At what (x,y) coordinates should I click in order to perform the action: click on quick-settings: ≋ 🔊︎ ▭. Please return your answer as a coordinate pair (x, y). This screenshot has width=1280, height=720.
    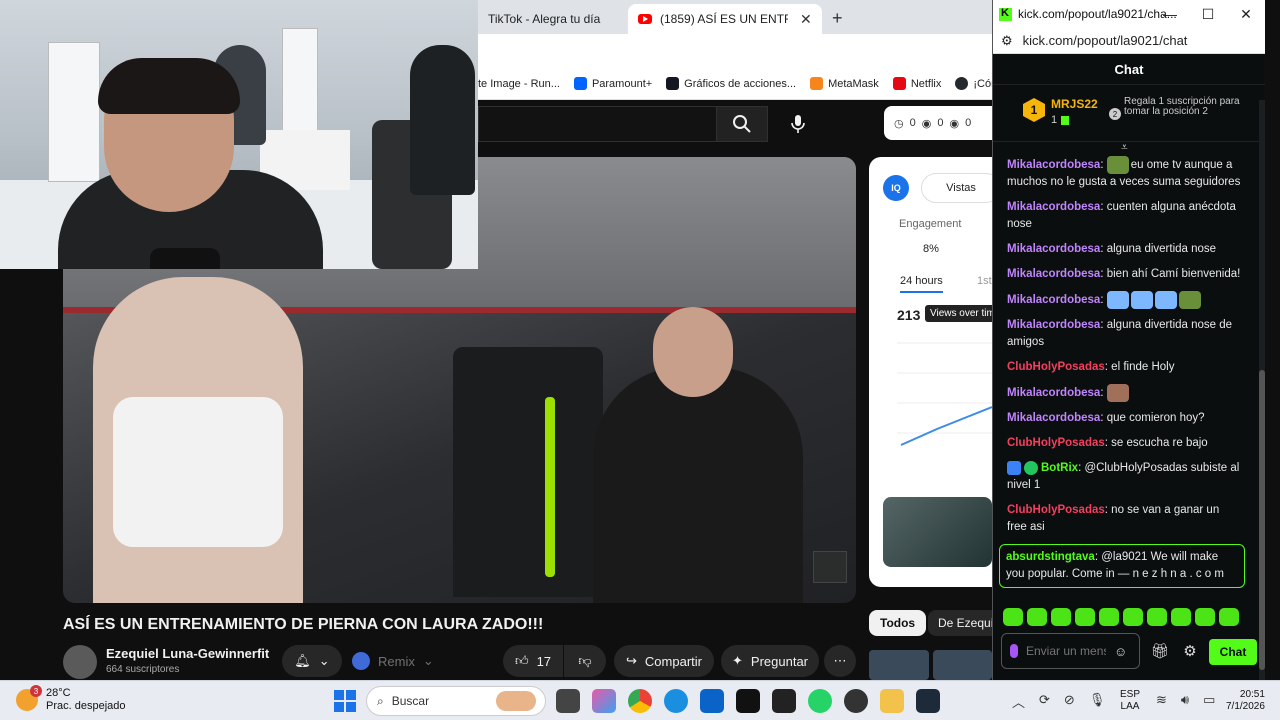
    Looking at the image, I should click on (1185, 700).